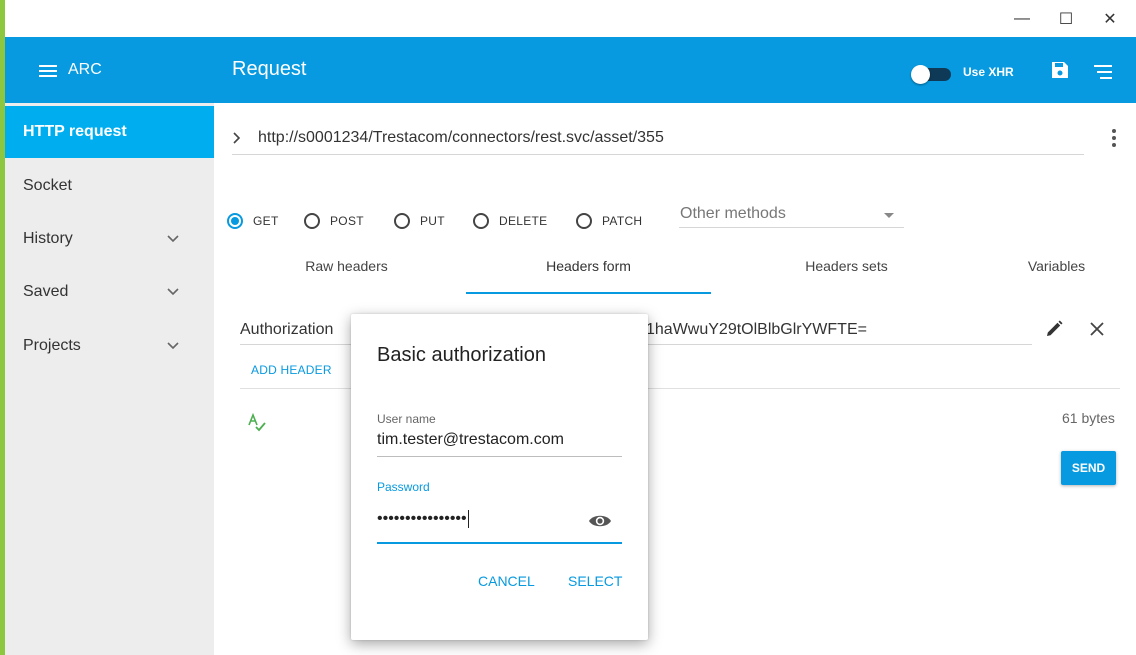 Image resolution: width=1136 pixels, height=655 pixels. I want to click on sidebar-item-saved: Saved, so click(109, 292).